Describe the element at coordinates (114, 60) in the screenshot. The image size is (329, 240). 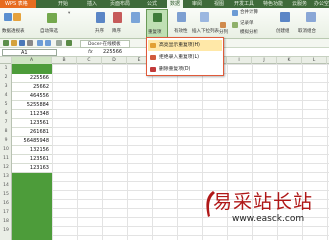
I see `column-header-d: D` at that location.